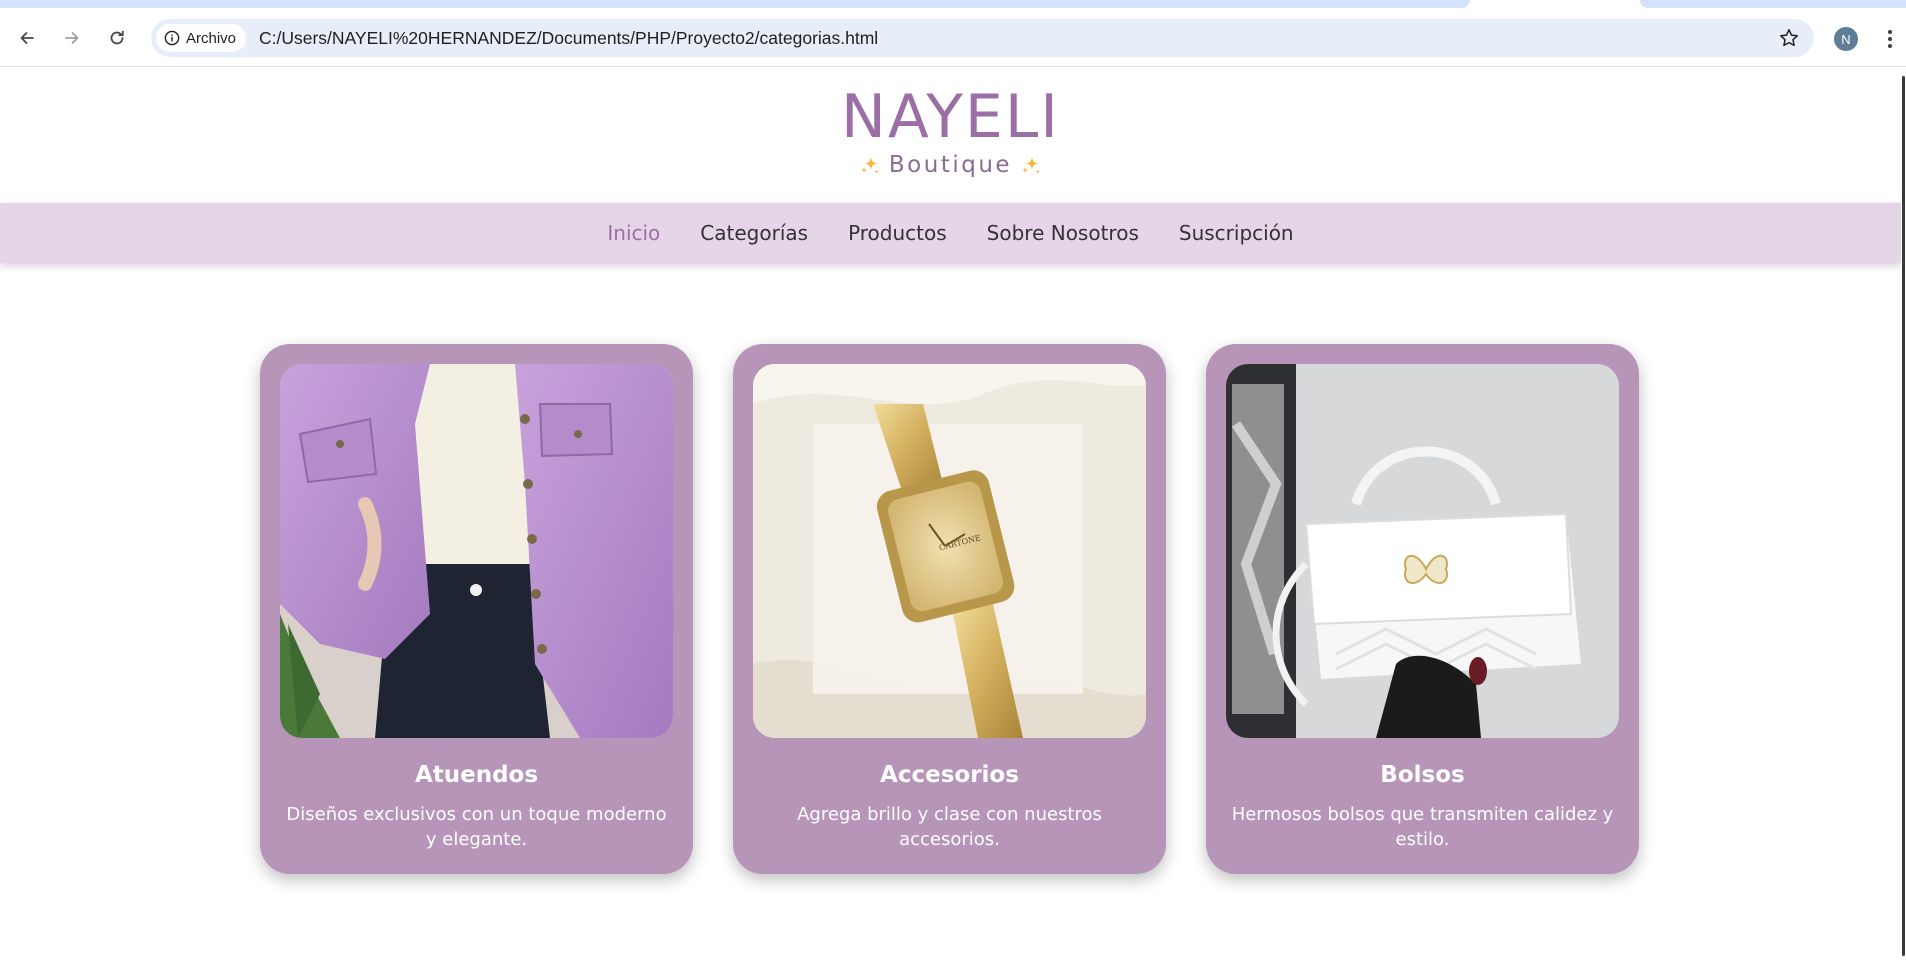  I want to click on nav-item-categorias: Categorías, so click(754, 233).